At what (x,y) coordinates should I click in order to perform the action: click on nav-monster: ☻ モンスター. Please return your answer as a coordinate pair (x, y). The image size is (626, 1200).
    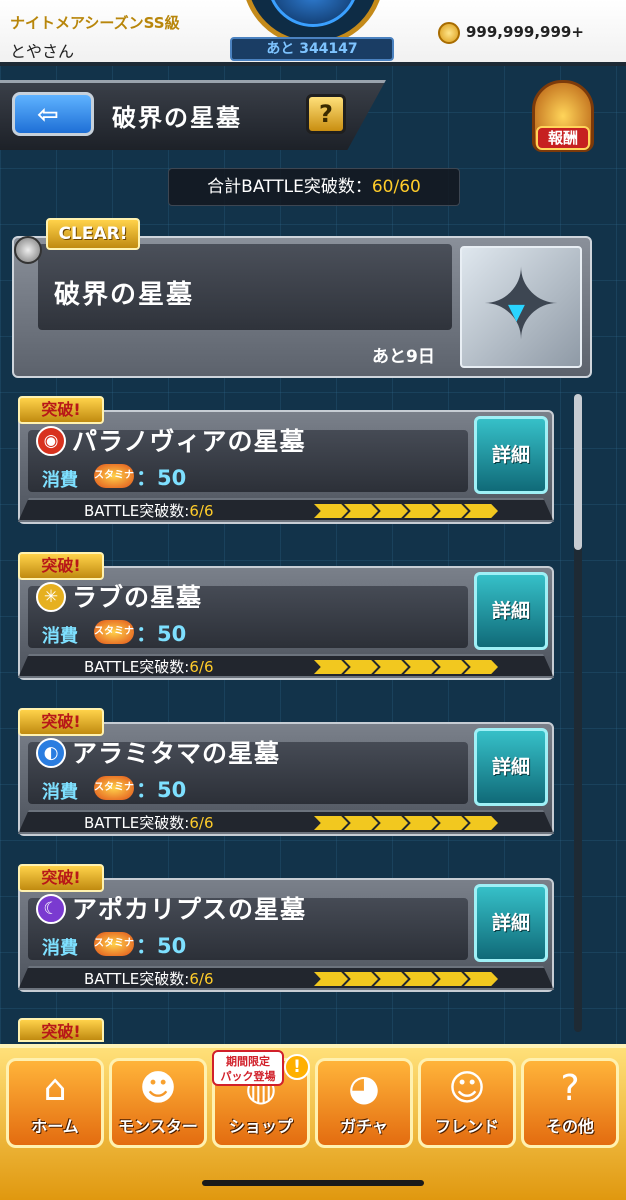
    Looking at the image, I should click on (158, 1103).